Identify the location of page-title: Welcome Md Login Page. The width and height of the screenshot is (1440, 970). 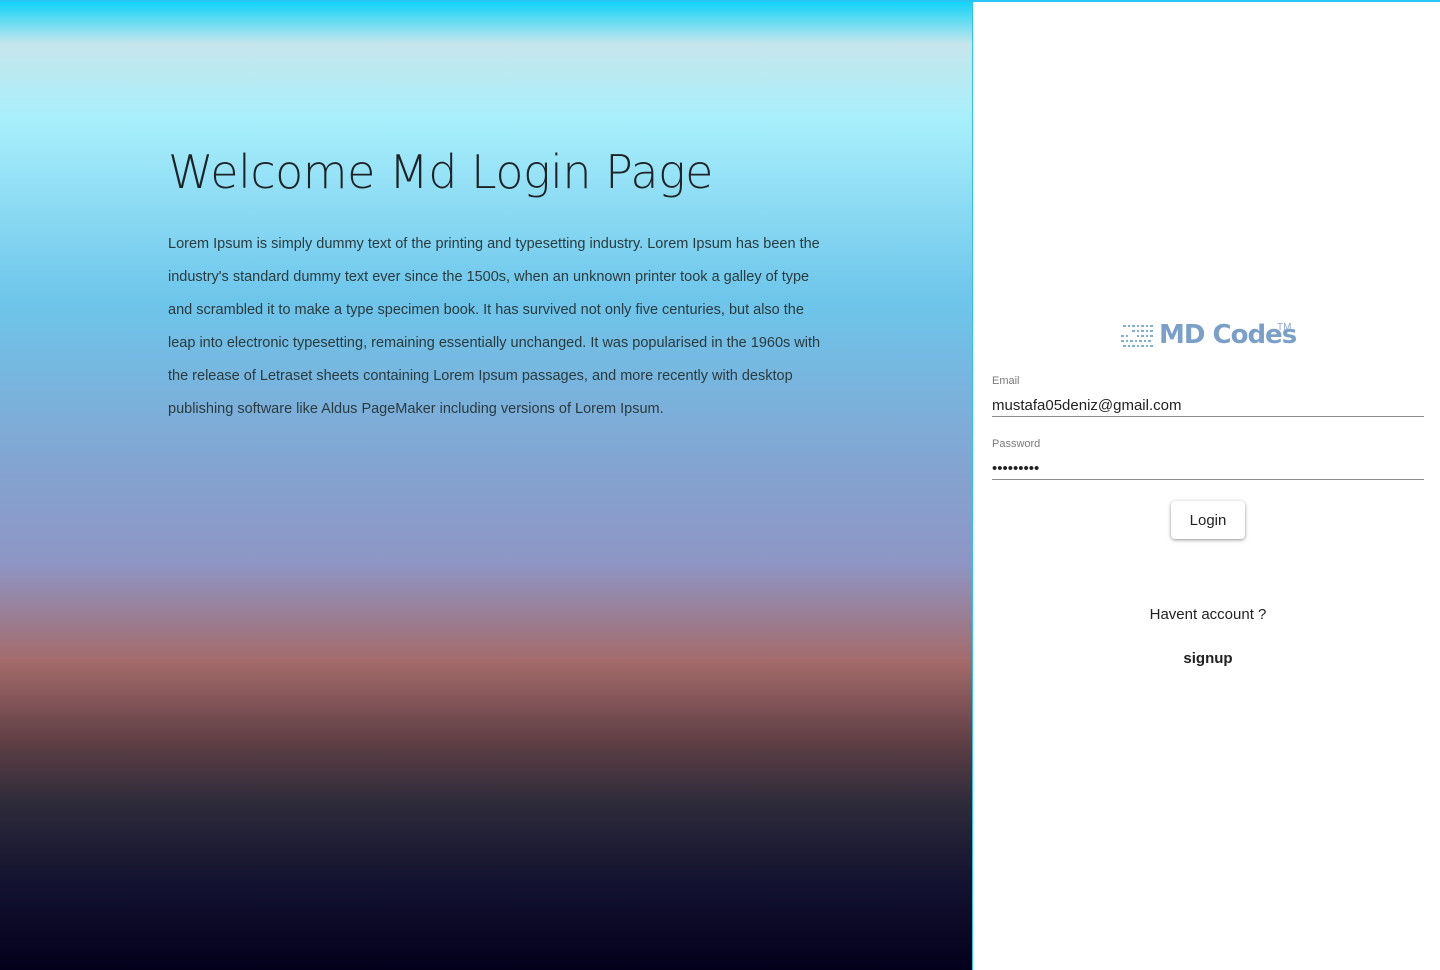
(440, 172).